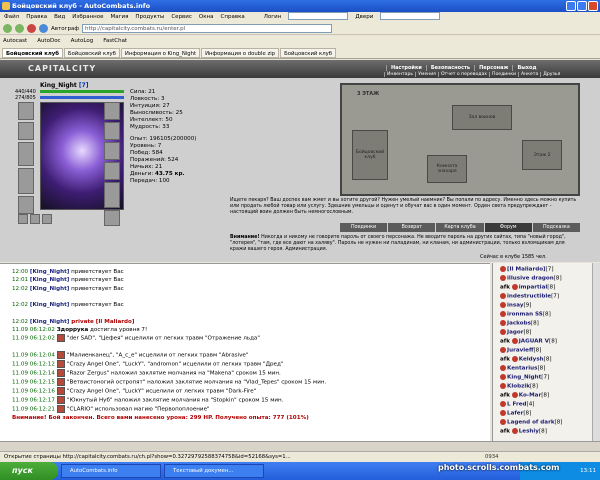  Describe the element at coordinates (542, 155) in the screenshot. I see `building-floor-2: Этаж 2` at that location.